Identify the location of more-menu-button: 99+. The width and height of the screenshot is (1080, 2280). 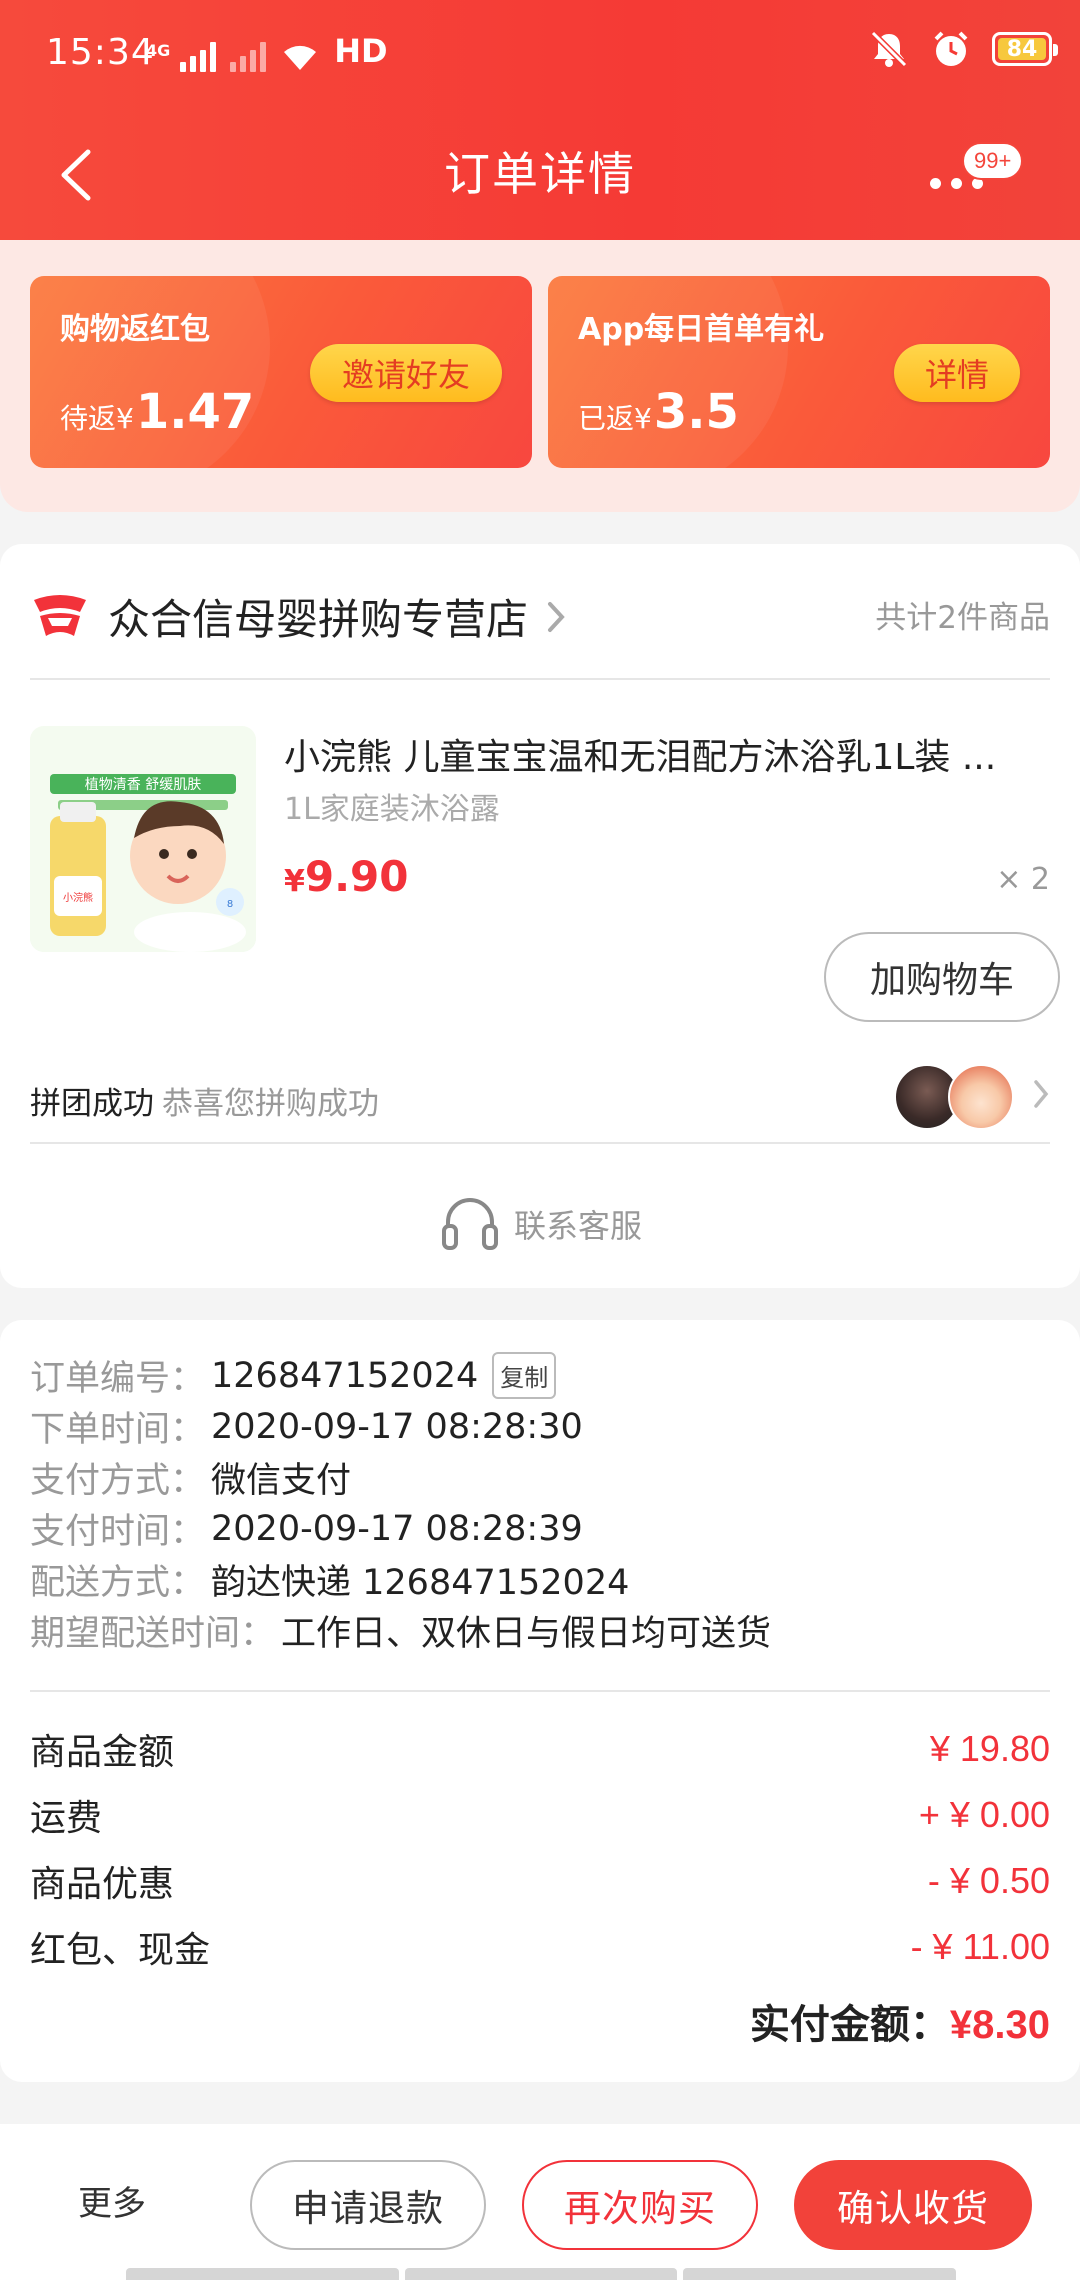
(985, 175).